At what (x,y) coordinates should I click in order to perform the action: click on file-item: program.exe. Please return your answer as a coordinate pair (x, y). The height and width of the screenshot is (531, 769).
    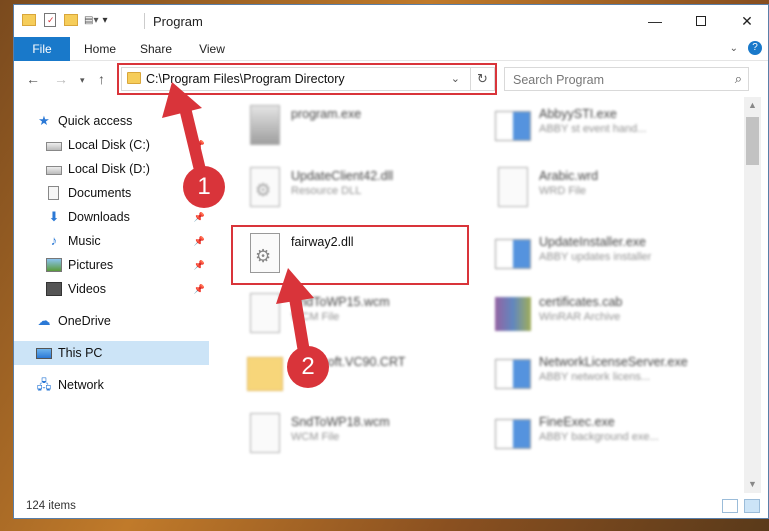
    Looking at the image, I should click on (356, 127).